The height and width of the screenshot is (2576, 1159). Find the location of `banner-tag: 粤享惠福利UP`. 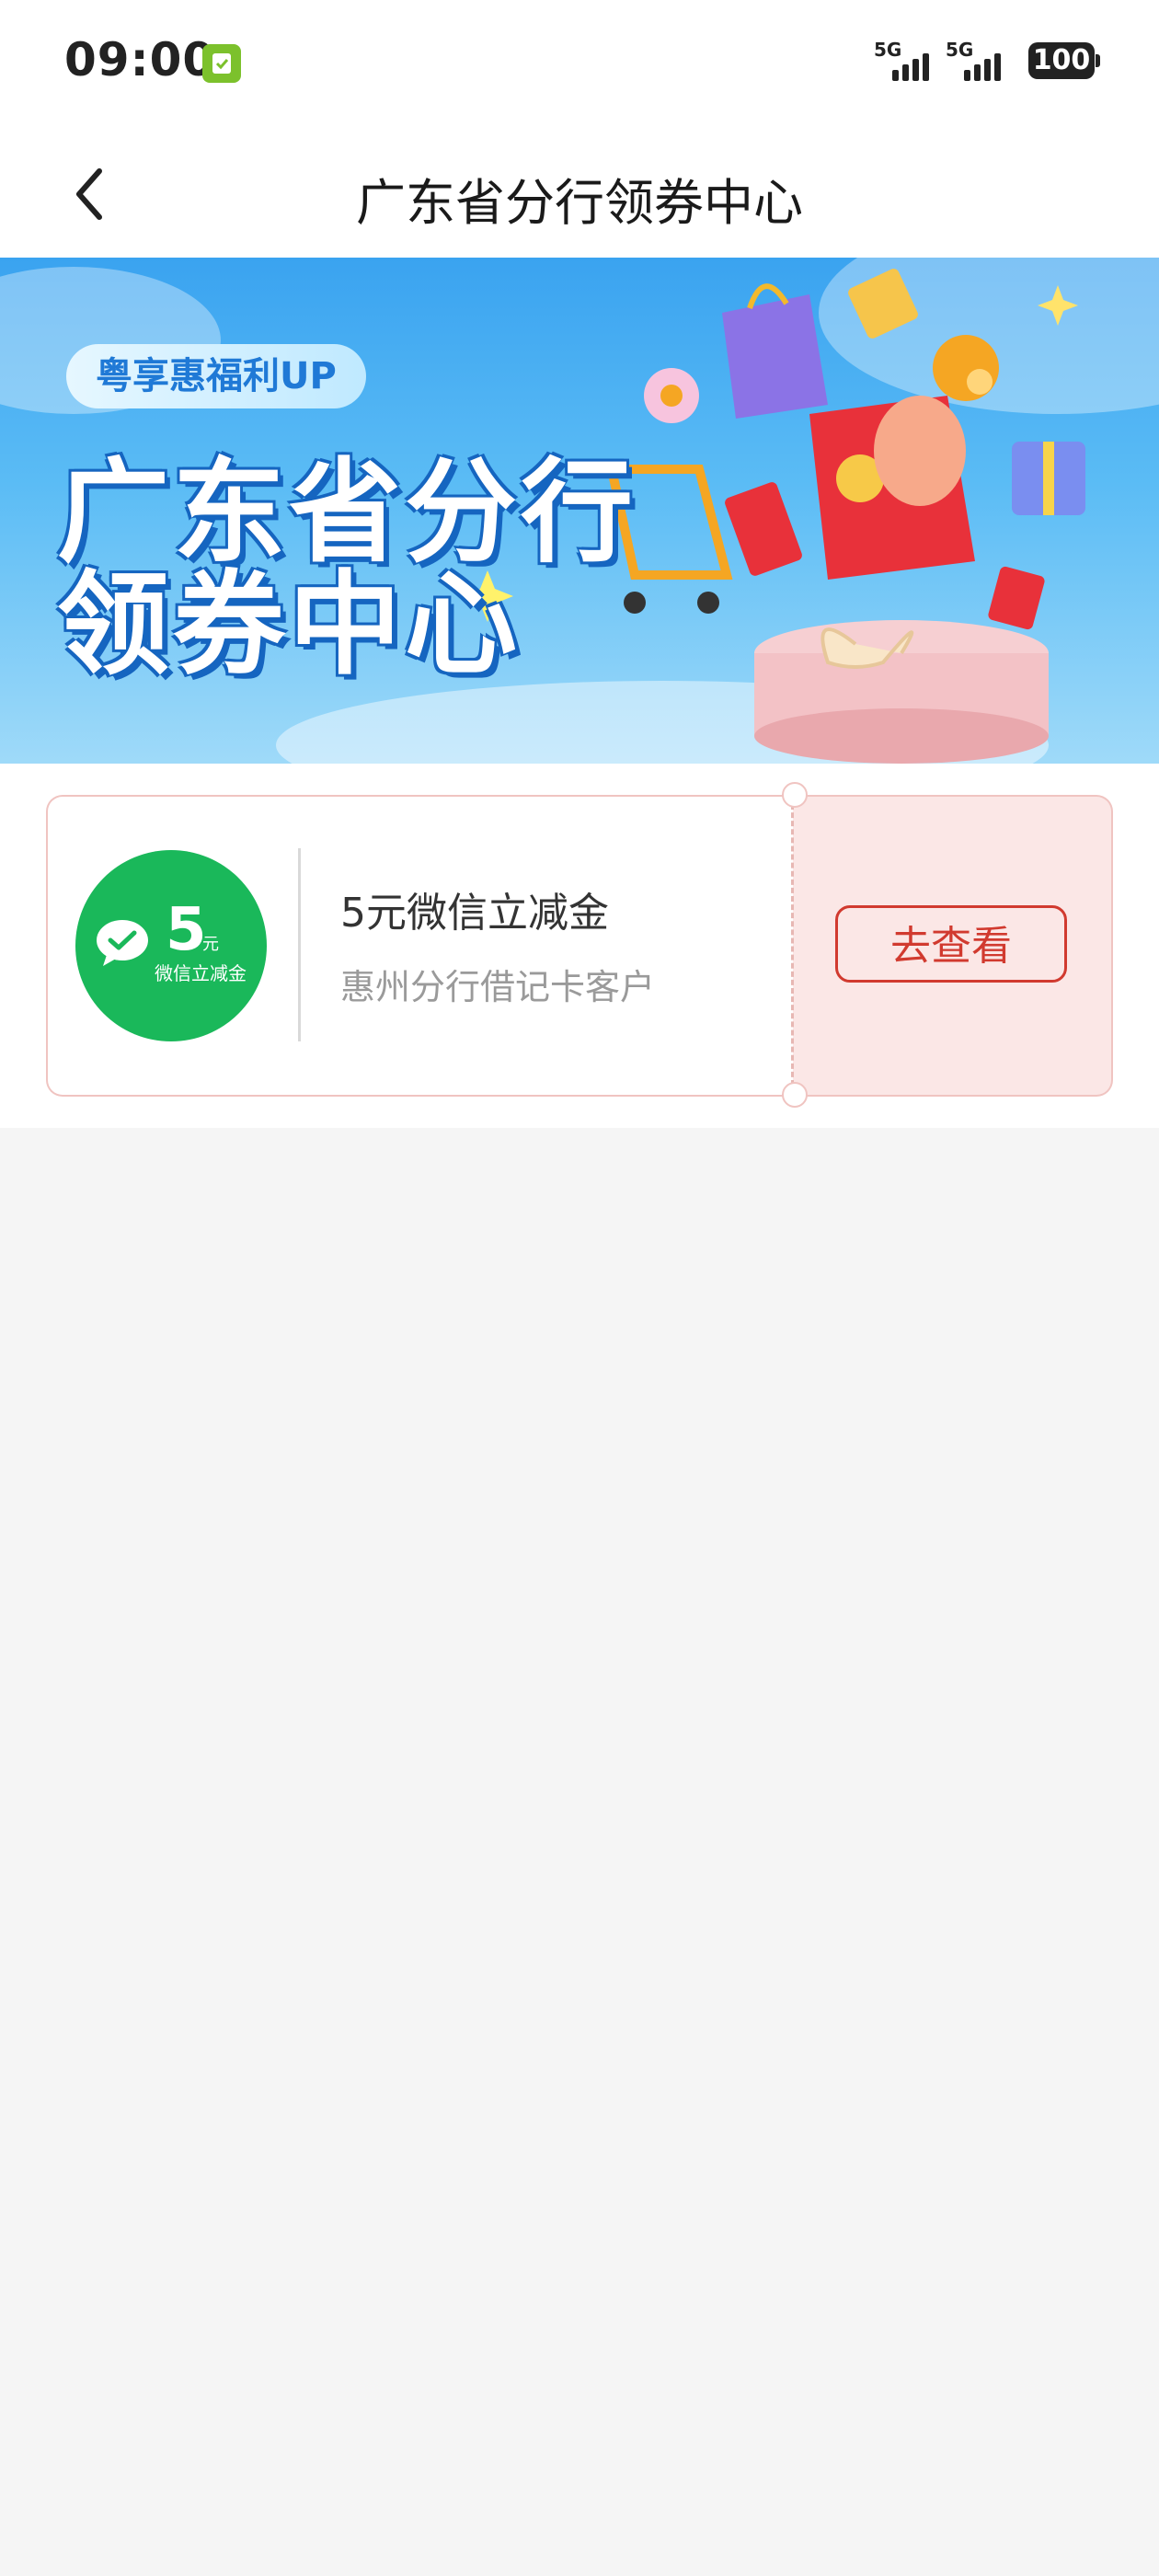

banner-tag: 粤享惠福利UP is located at coordinates (216, 376).